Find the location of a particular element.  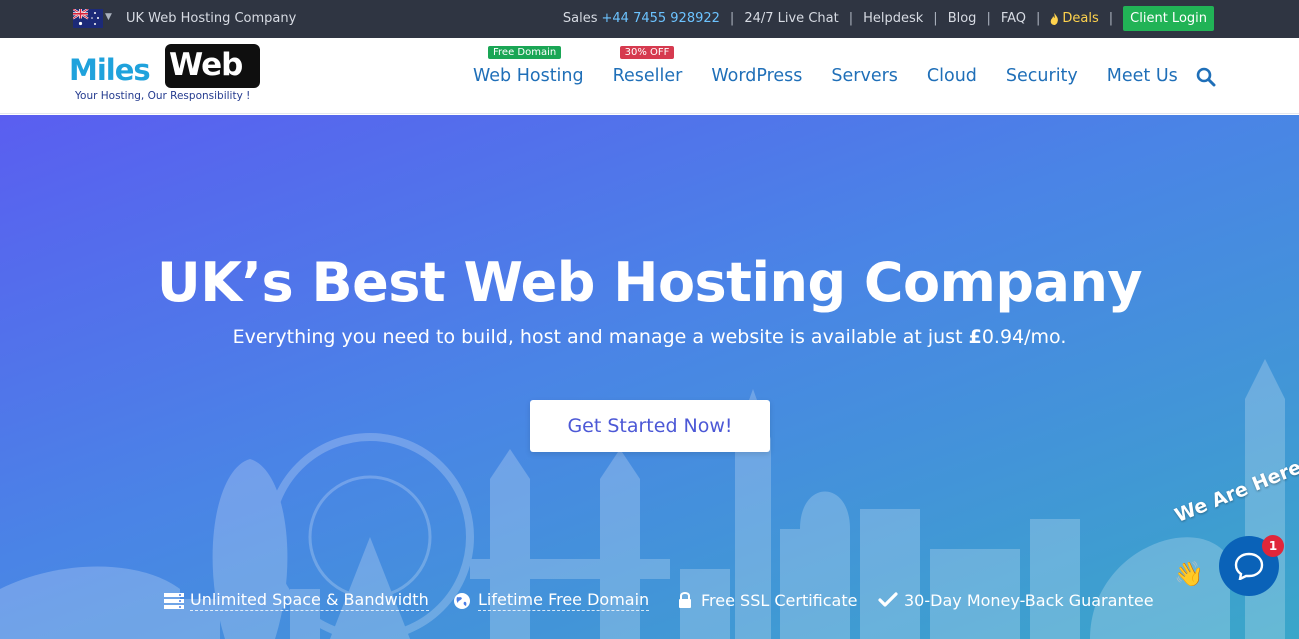

nav-item-meet-us: Meet Us is located at coordinates (1142, 76).